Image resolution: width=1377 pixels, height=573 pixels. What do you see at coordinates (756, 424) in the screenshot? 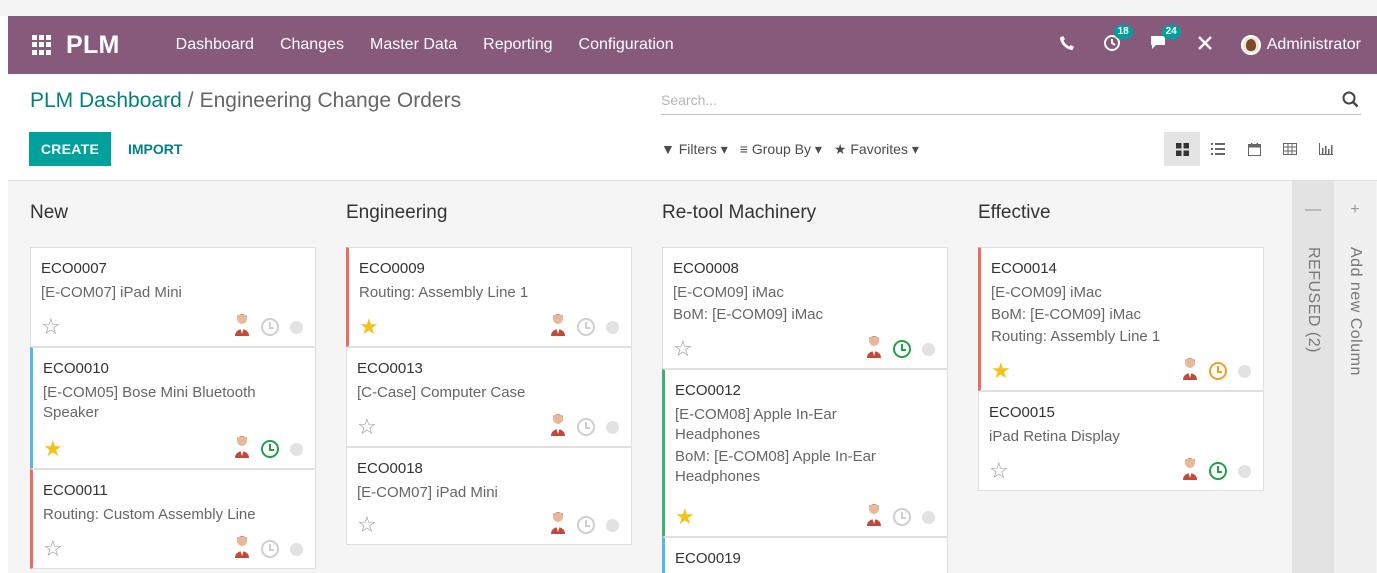
I see `card-product: [E-COM08] Apple In-Ear Headphones` at bounding box center [756, 424].